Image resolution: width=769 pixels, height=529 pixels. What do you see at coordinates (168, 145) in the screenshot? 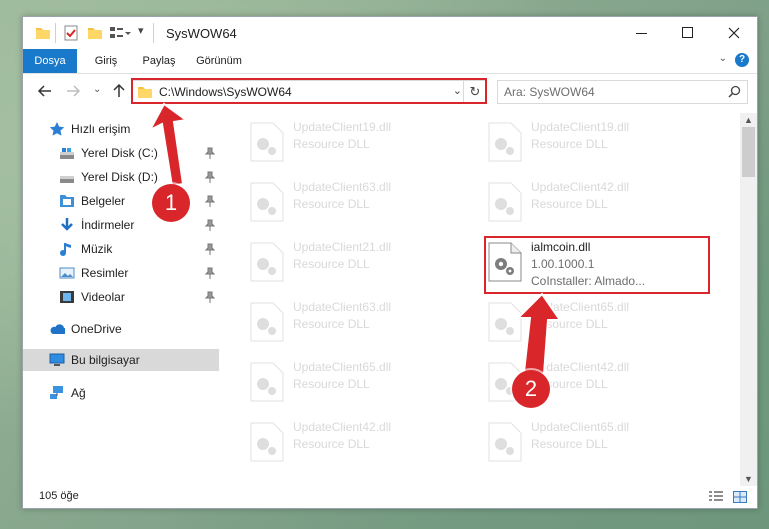
I see `arrow-to-address-bar` at bounding box center [168, 145].